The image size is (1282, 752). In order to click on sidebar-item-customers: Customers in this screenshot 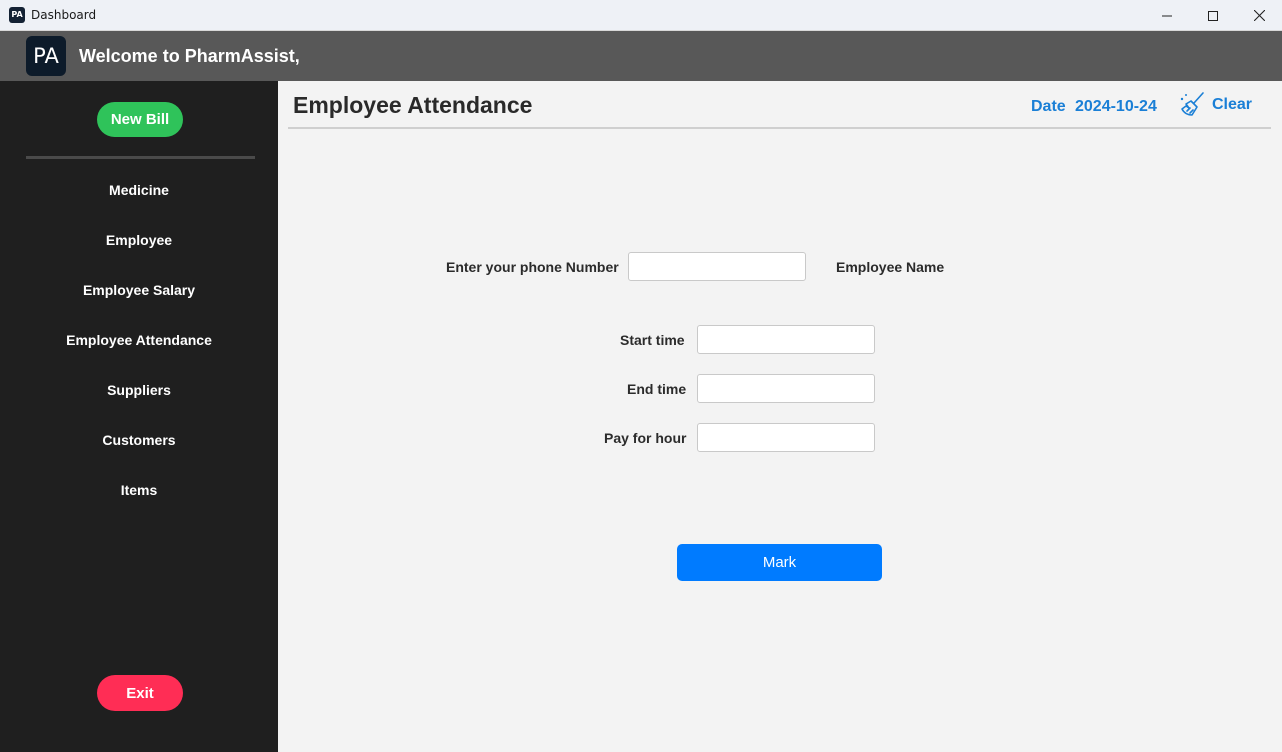, I will do `click(139, 440)`.